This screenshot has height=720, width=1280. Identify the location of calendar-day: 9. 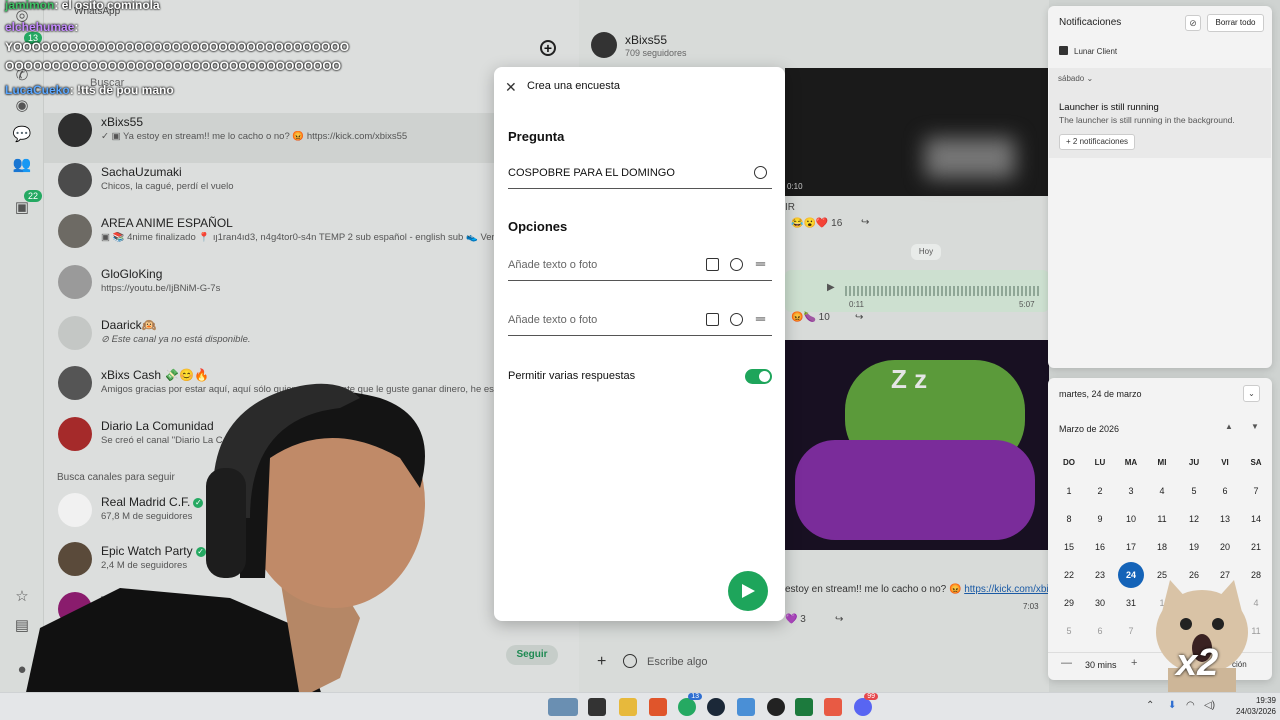
(1100, 519).